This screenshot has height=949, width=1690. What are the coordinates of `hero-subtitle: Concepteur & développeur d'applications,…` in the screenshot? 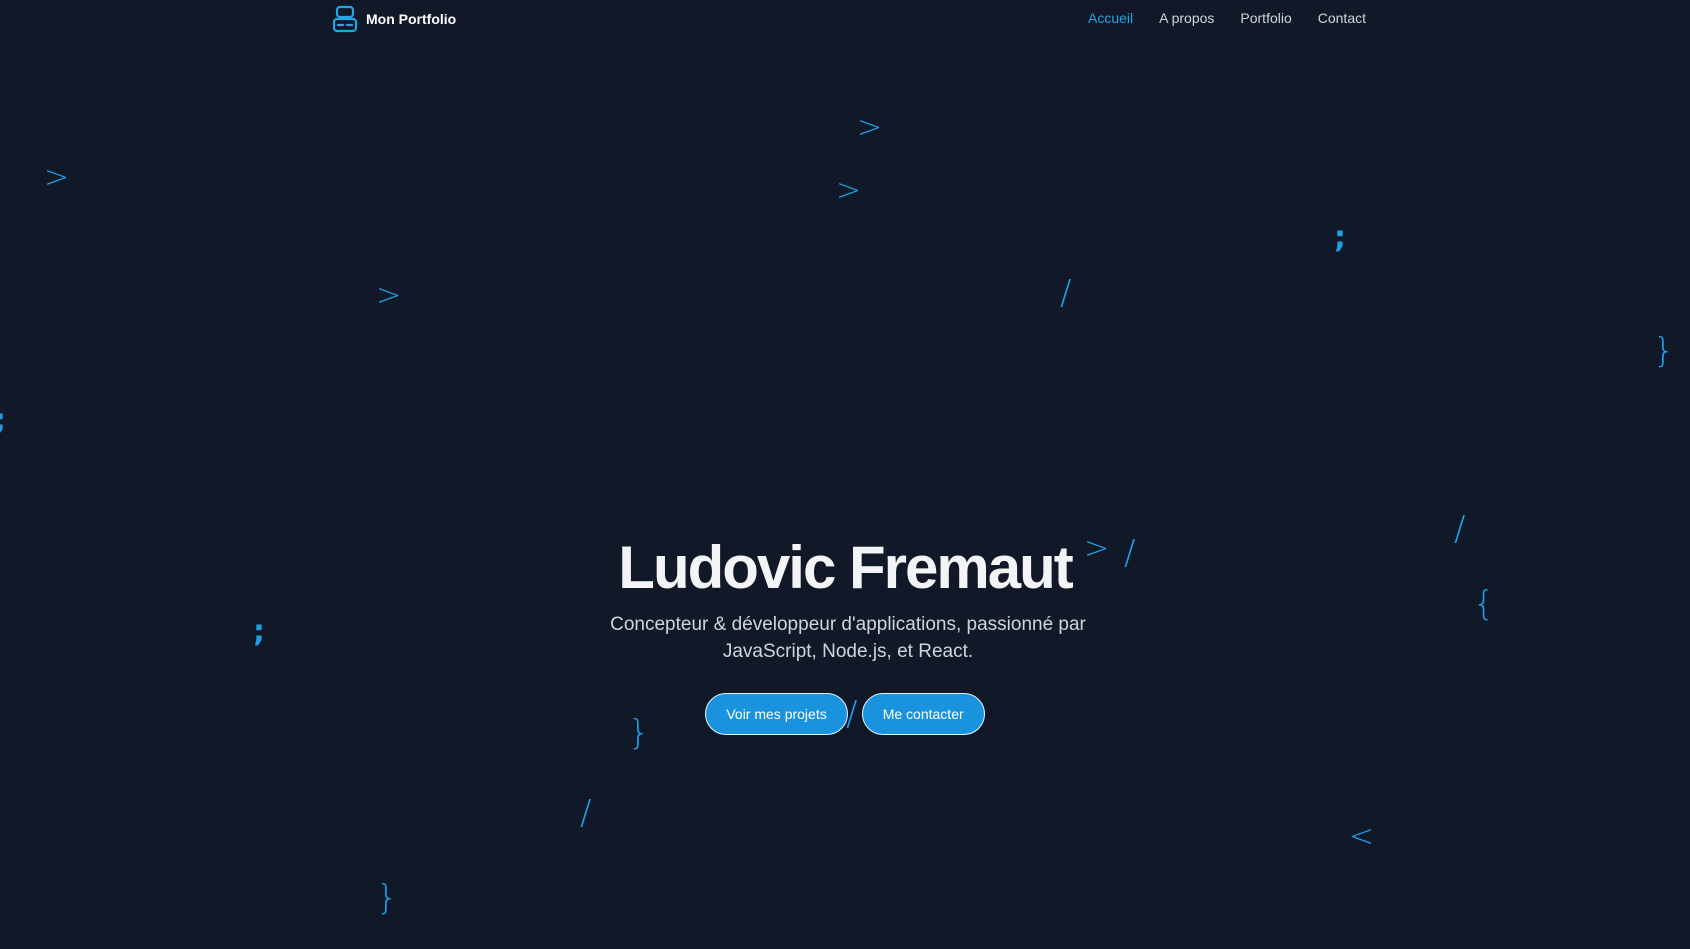 It's located at (848, 638).